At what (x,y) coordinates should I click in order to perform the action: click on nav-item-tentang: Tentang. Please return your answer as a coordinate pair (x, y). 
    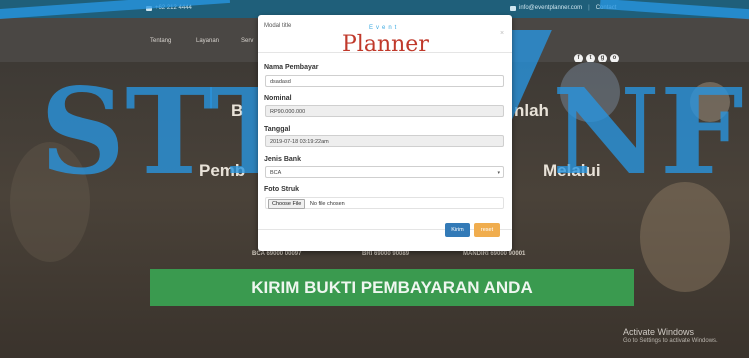
    Looking at the image, I should click on (160, 41).